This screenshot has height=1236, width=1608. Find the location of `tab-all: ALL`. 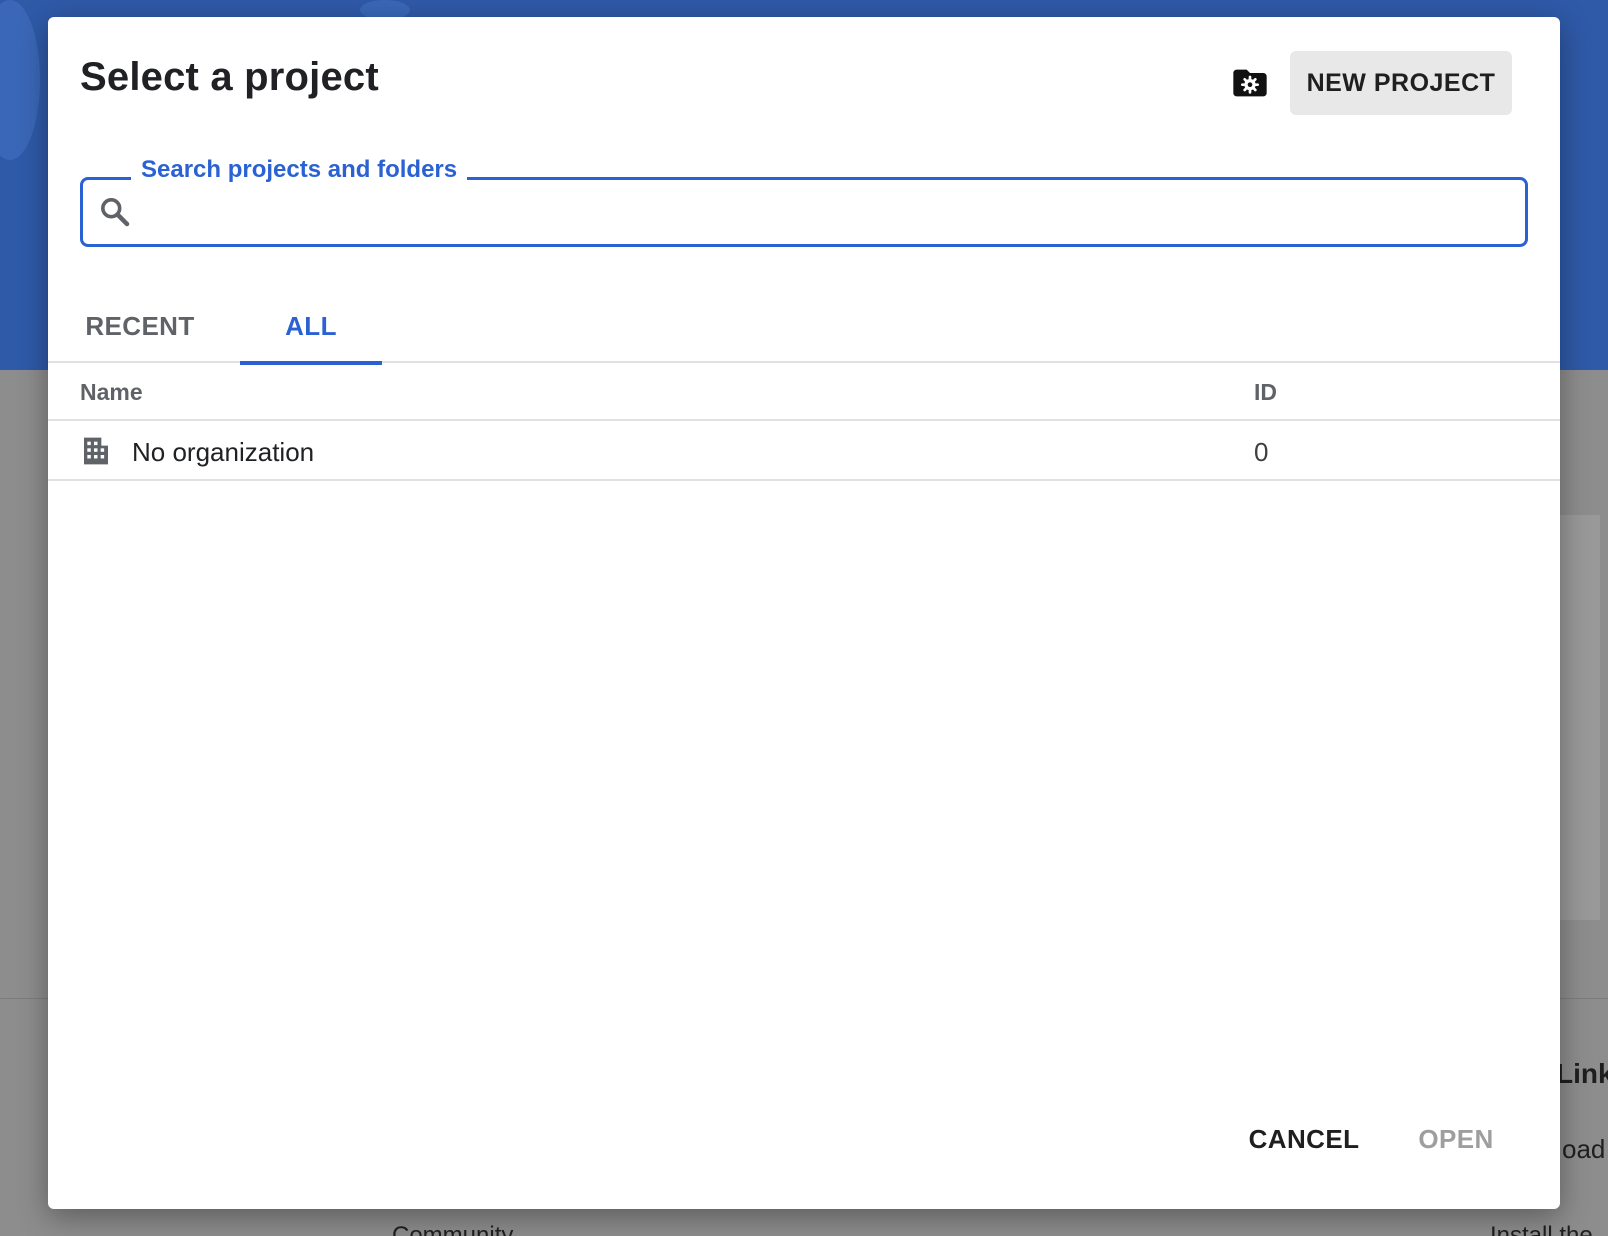

tab-all: ALL is located at coordinates (311, 327).